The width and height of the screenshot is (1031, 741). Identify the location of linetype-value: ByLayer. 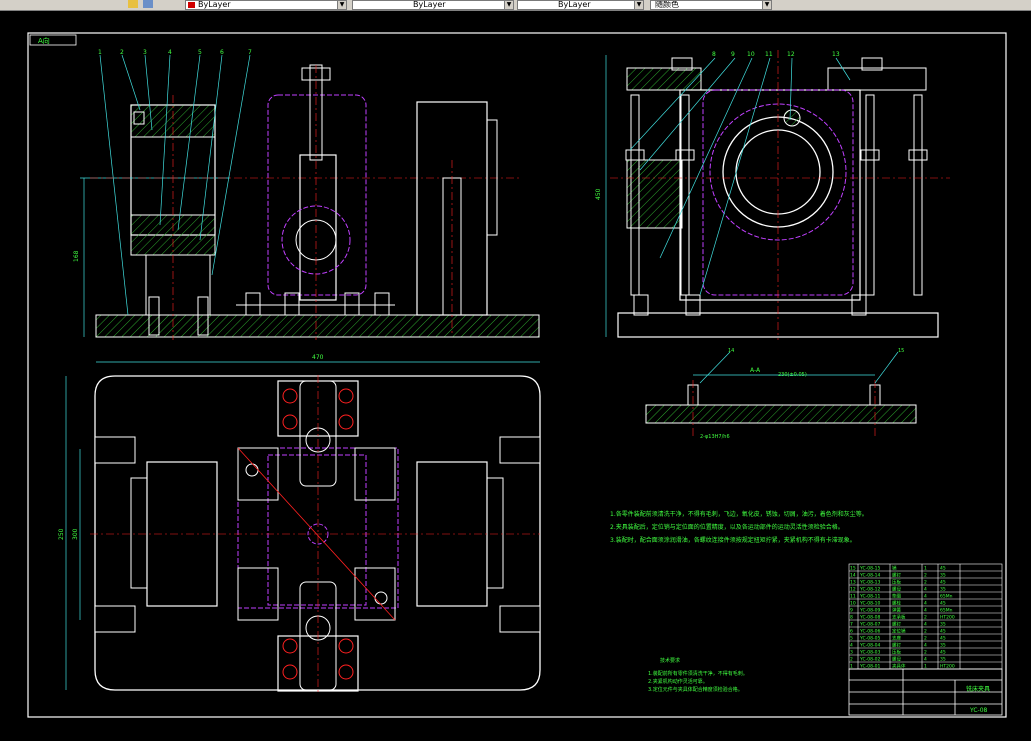
(429, 4).